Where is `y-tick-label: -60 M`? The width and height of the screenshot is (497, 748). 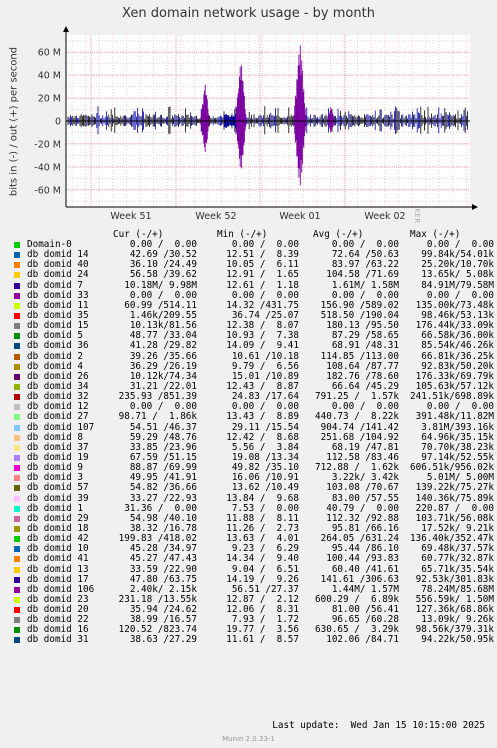 y-tick-label: -60 M is located at coordinates (47, 190).